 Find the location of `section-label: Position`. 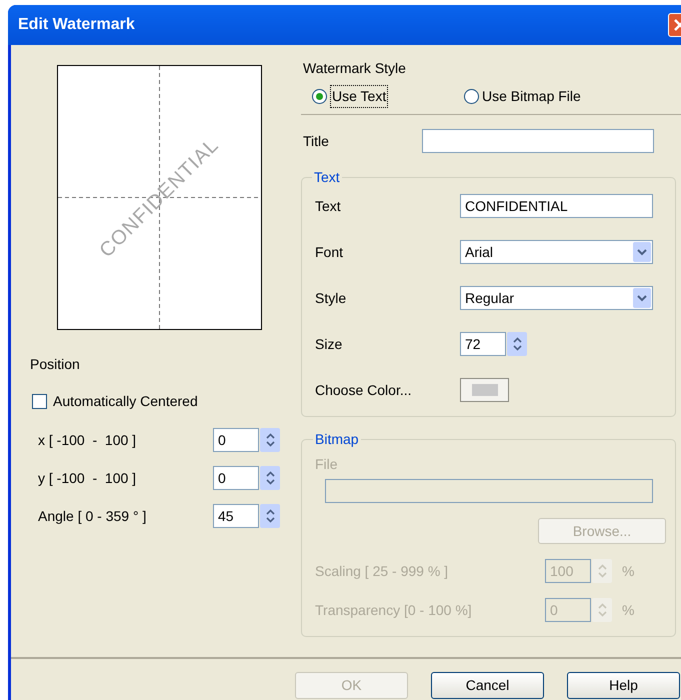

section-label: Position is located at coordinates (55, 364).